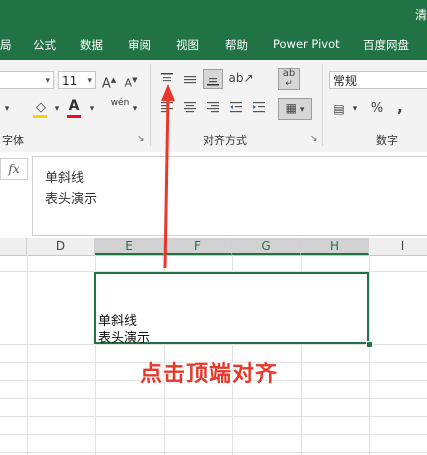 The height and width of the screenshot is (455, 427). What do you see at coordinates (27, 80) in the screenshot?
I see `font-name-dropdown: ▾` at bounding box center [27, 80].